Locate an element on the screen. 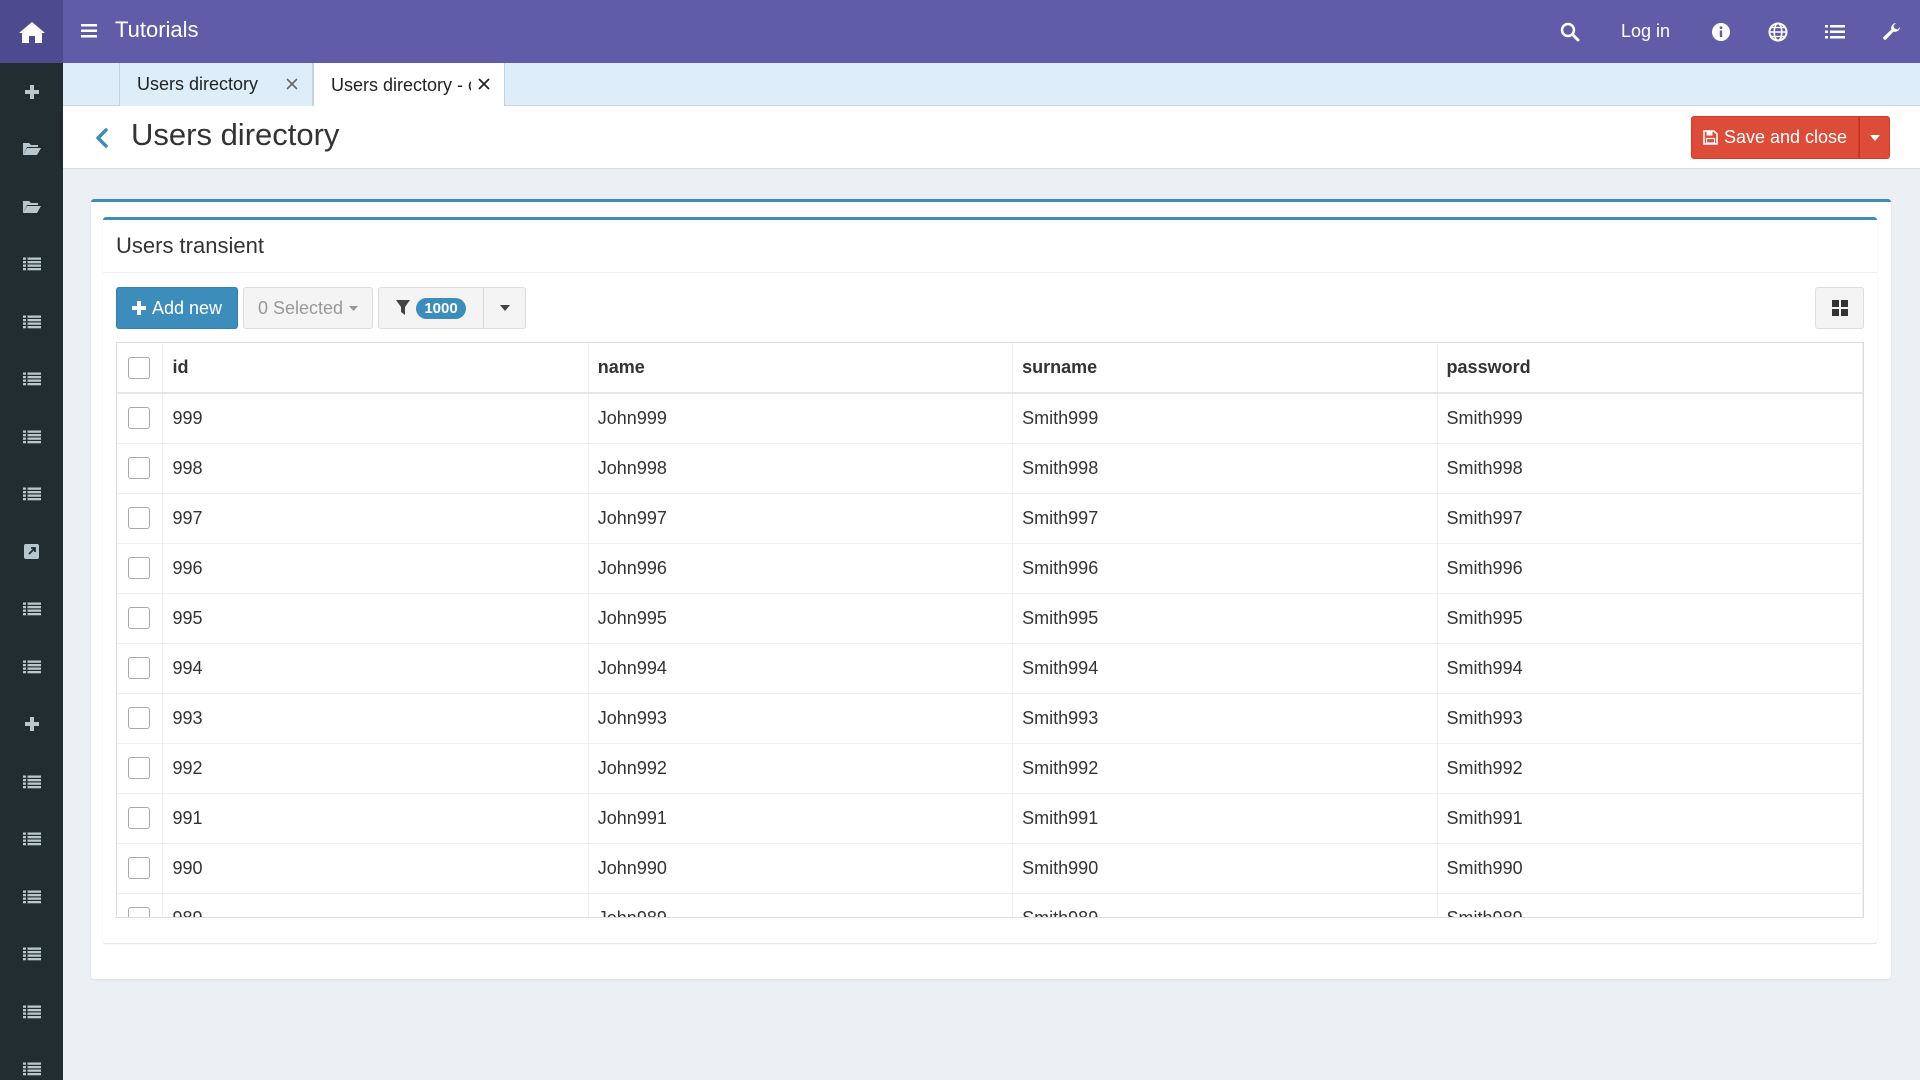 This screenshot has height=1080, width=1920. back-button is located at coordinates (102, 138).